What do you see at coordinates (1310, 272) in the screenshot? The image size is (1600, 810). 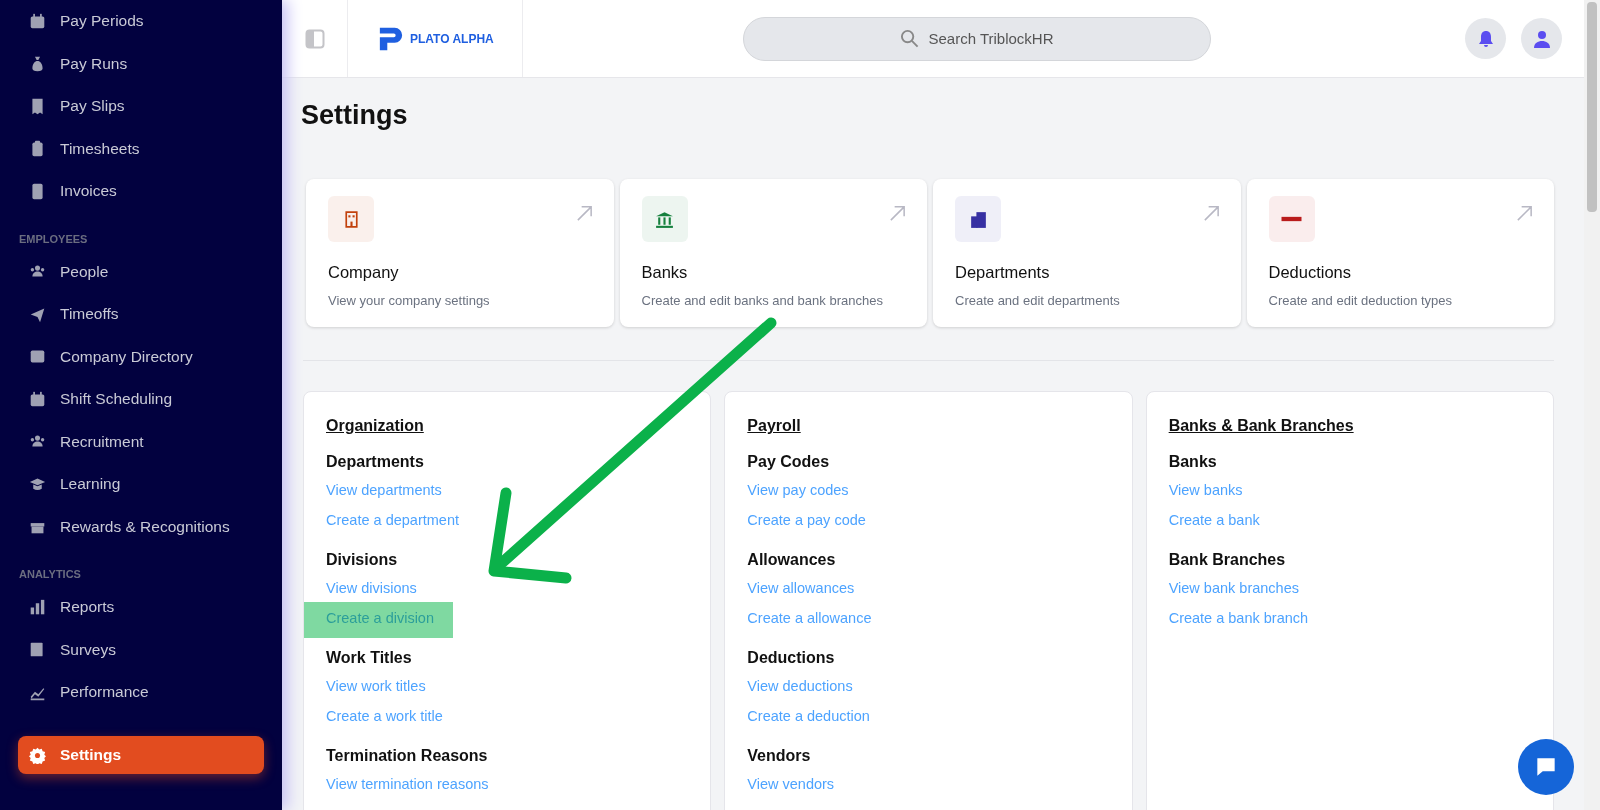 I see `card-title: Deductions` at bounding box center [1310, 272].